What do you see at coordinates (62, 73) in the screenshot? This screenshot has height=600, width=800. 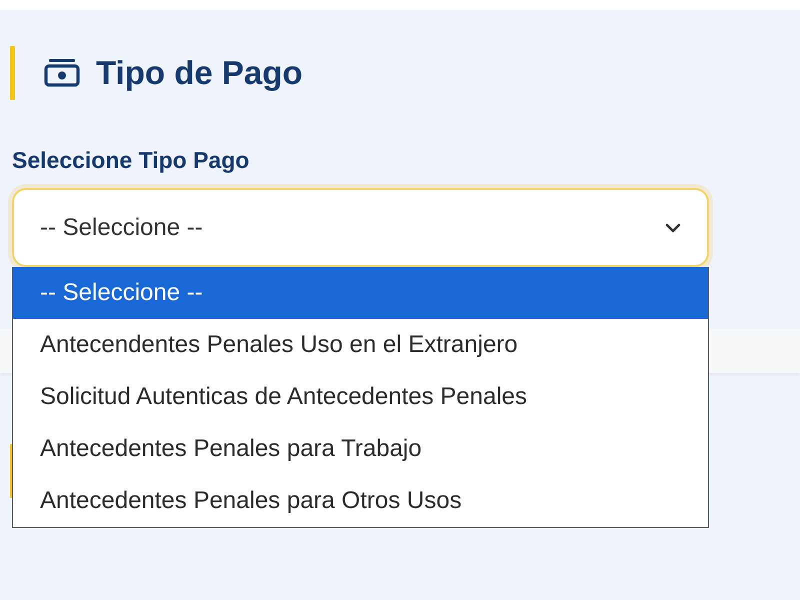 I see `banknote-icon` at bounding box center [62, 73].